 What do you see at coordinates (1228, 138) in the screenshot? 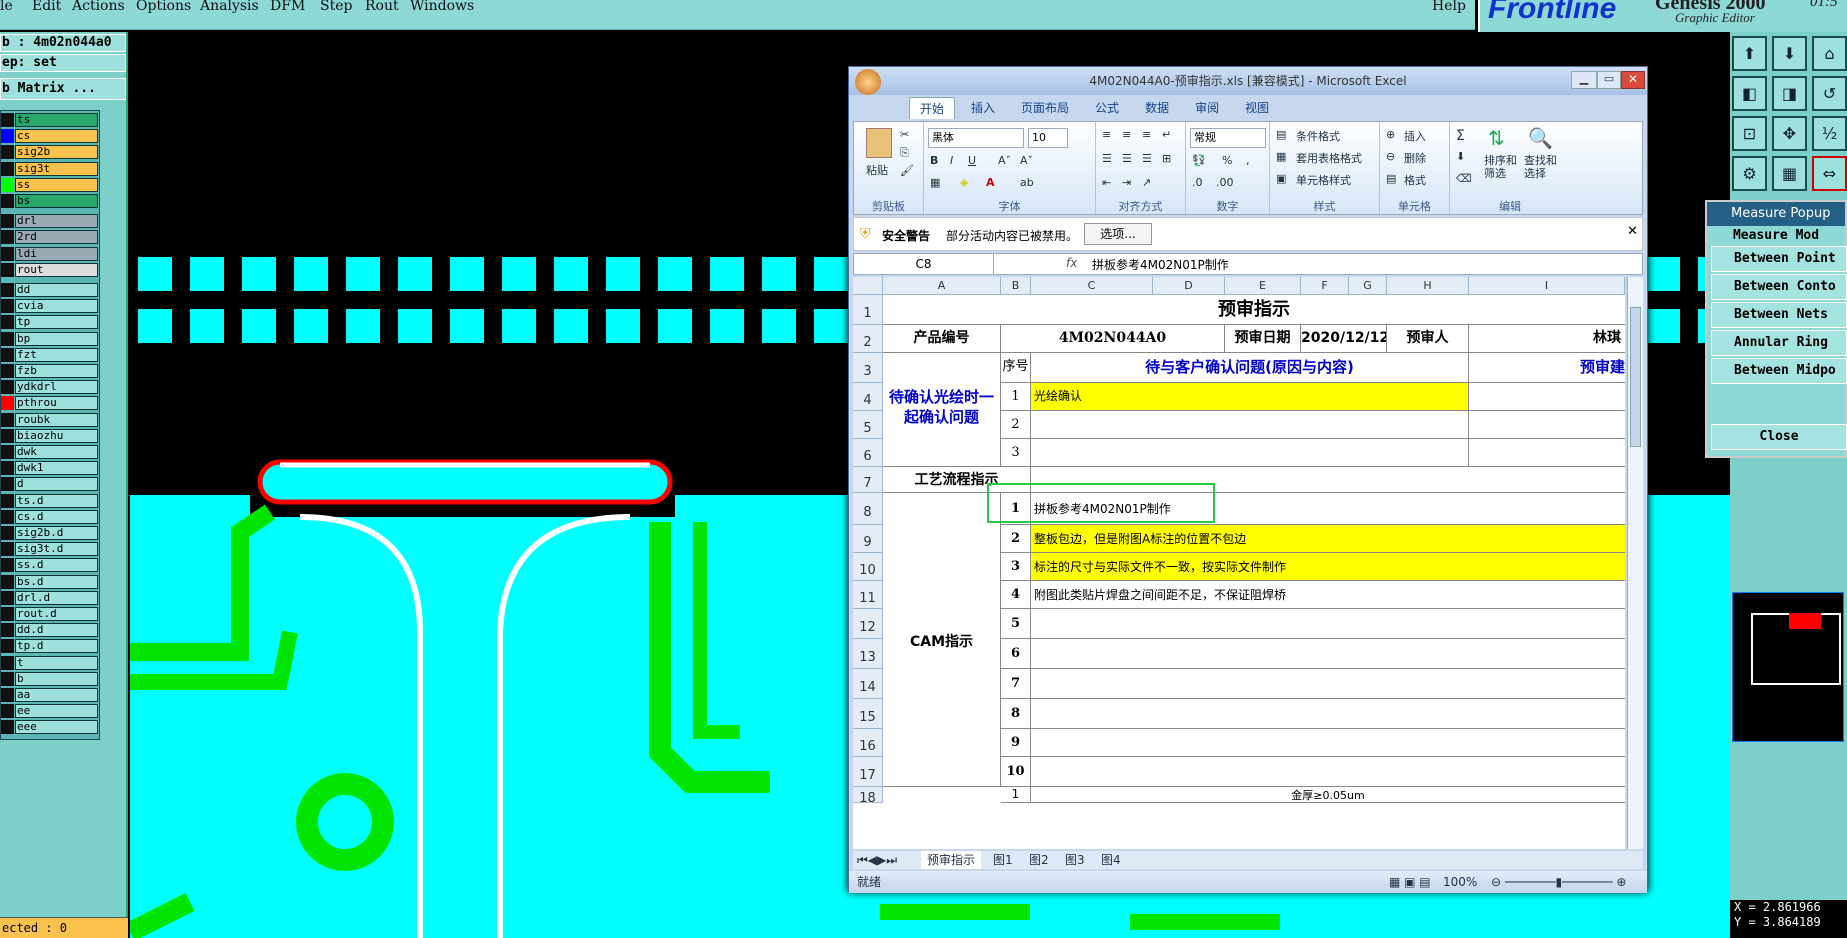
I see `number-format-select: 常规` at bounding box center [1228, 138].